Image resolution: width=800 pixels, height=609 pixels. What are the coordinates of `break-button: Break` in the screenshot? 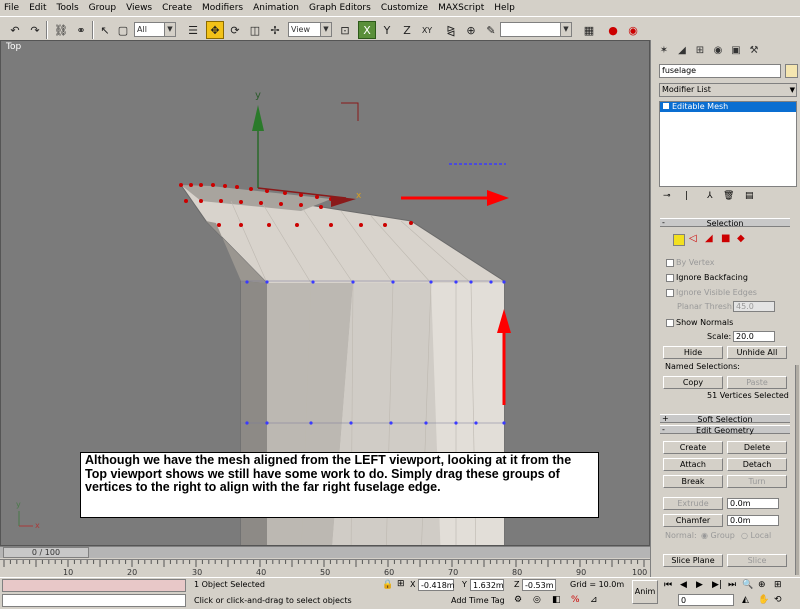 It's located at (693, 481).